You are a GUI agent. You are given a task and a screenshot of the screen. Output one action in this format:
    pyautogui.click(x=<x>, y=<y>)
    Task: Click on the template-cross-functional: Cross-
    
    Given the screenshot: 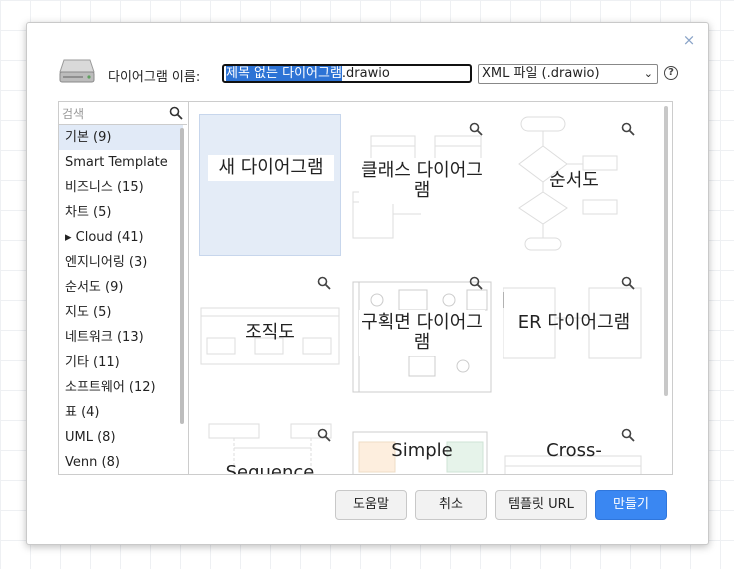 What is the action you would take?
    pyautogui.click(x=574, y=447)
    